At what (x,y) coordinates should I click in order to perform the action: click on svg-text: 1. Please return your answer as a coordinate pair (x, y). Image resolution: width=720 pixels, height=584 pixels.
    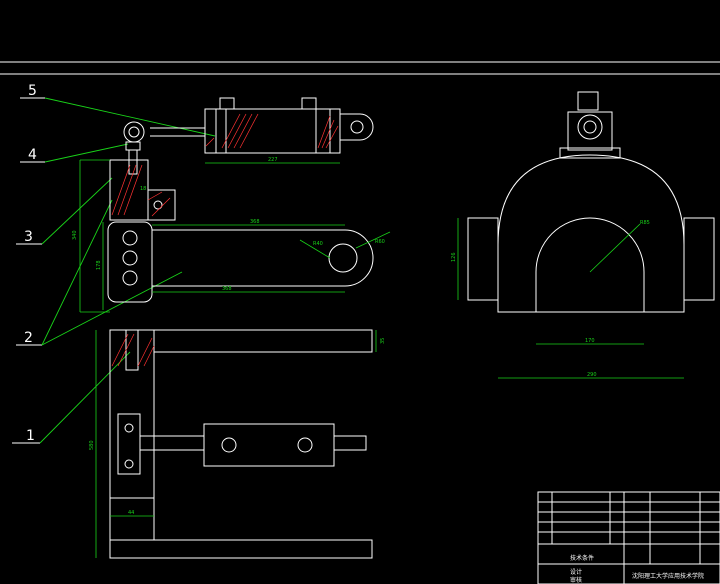
    Looking at the image, I should click on (30, 436).